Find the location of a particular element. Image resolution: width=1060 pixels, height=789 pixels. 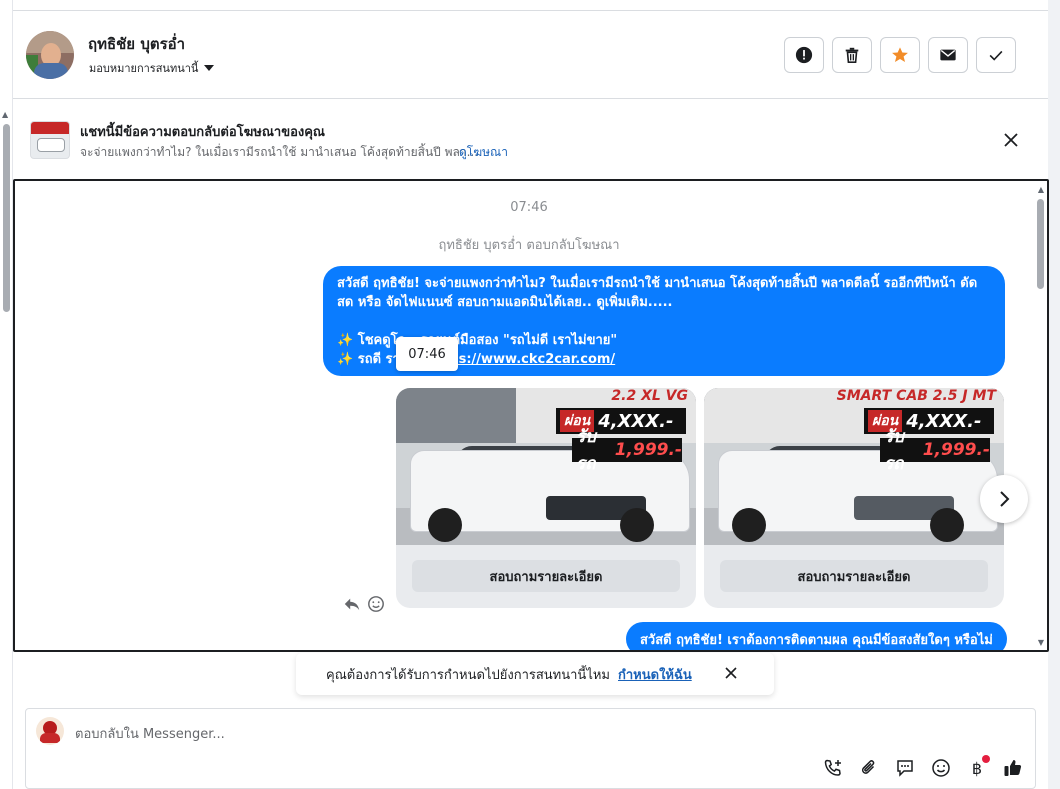

mark-unread-button is located at coordinates (948, 55).